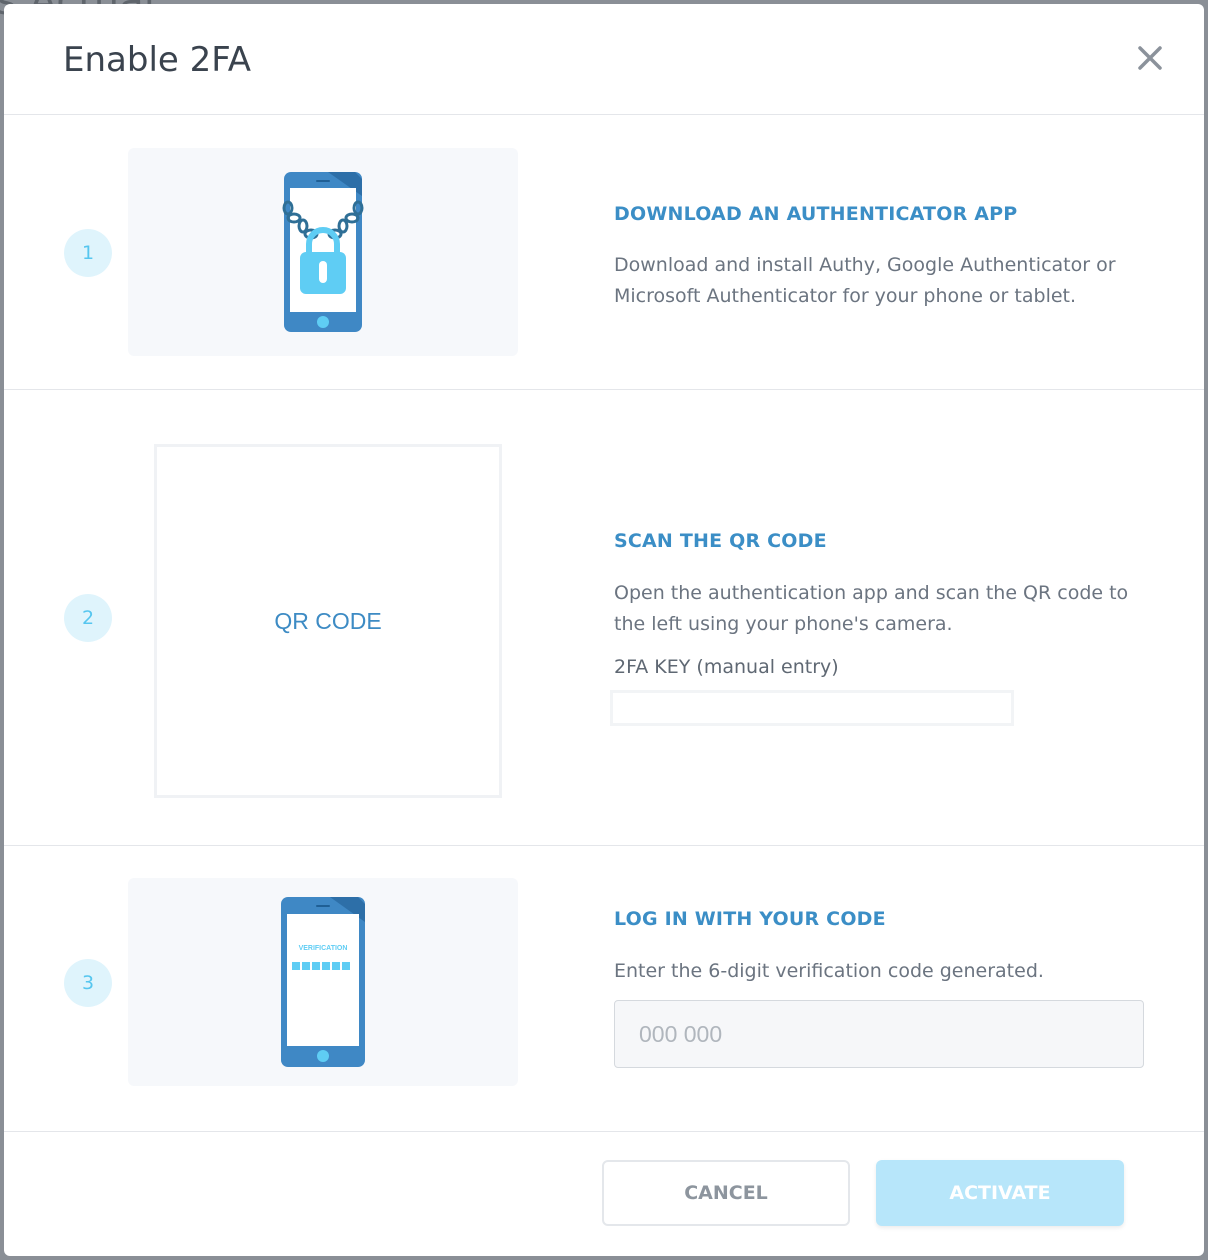 The width and height of the screenshot is (1208, 1260). Describe the element at coordinates (720, 541) in the screenshot. I see `step-2-title: SCAN THE QR CODE` at that location.